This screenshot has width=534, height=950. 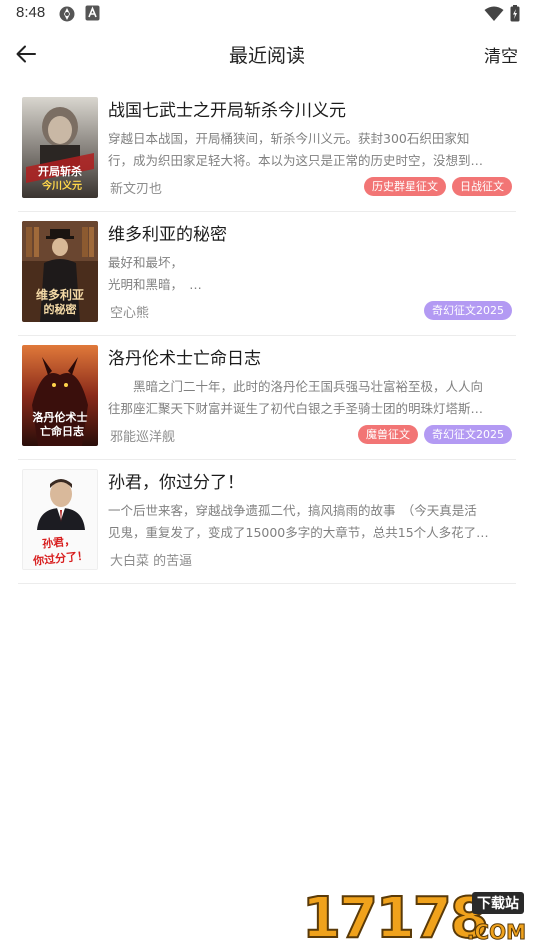 I want to click on svg-text: 亡命日志, so click(x=62, y=431).